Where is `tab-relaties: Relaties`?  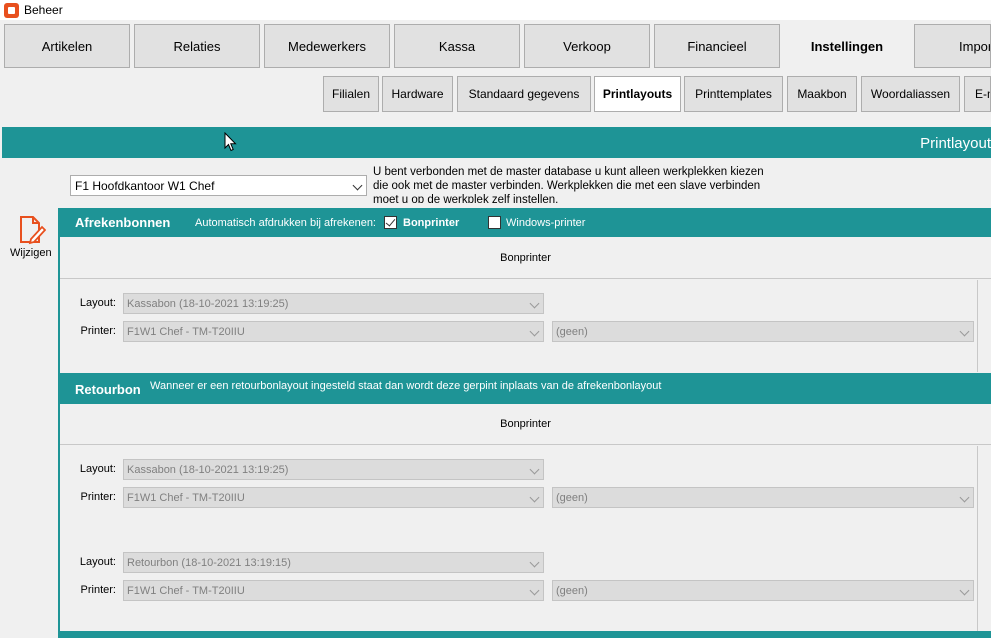
tab-relaties: Relaties is located at coordinates (197, 46).